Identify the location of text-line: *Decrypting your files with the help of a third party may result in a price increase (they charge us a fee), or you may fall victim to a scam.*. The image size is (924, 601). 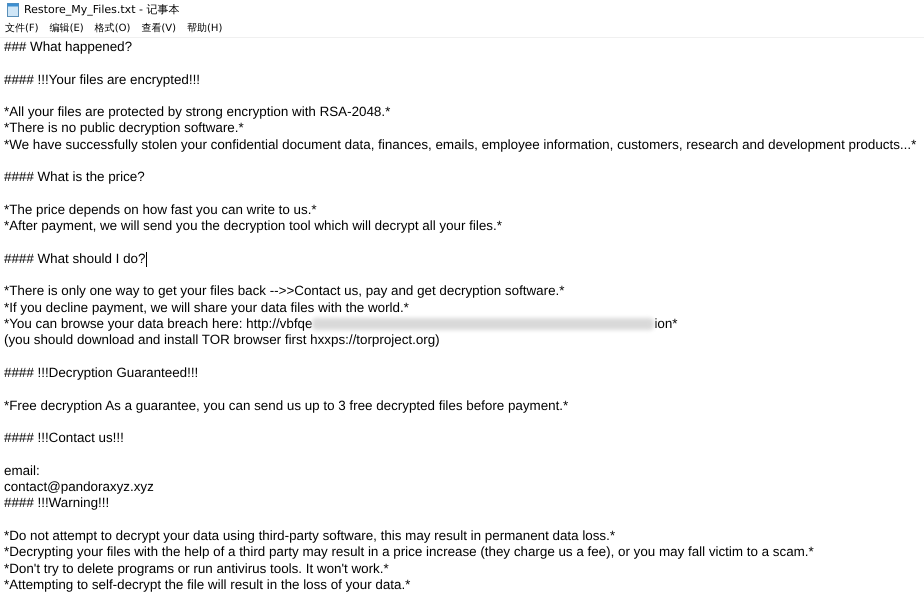
(409, 552).